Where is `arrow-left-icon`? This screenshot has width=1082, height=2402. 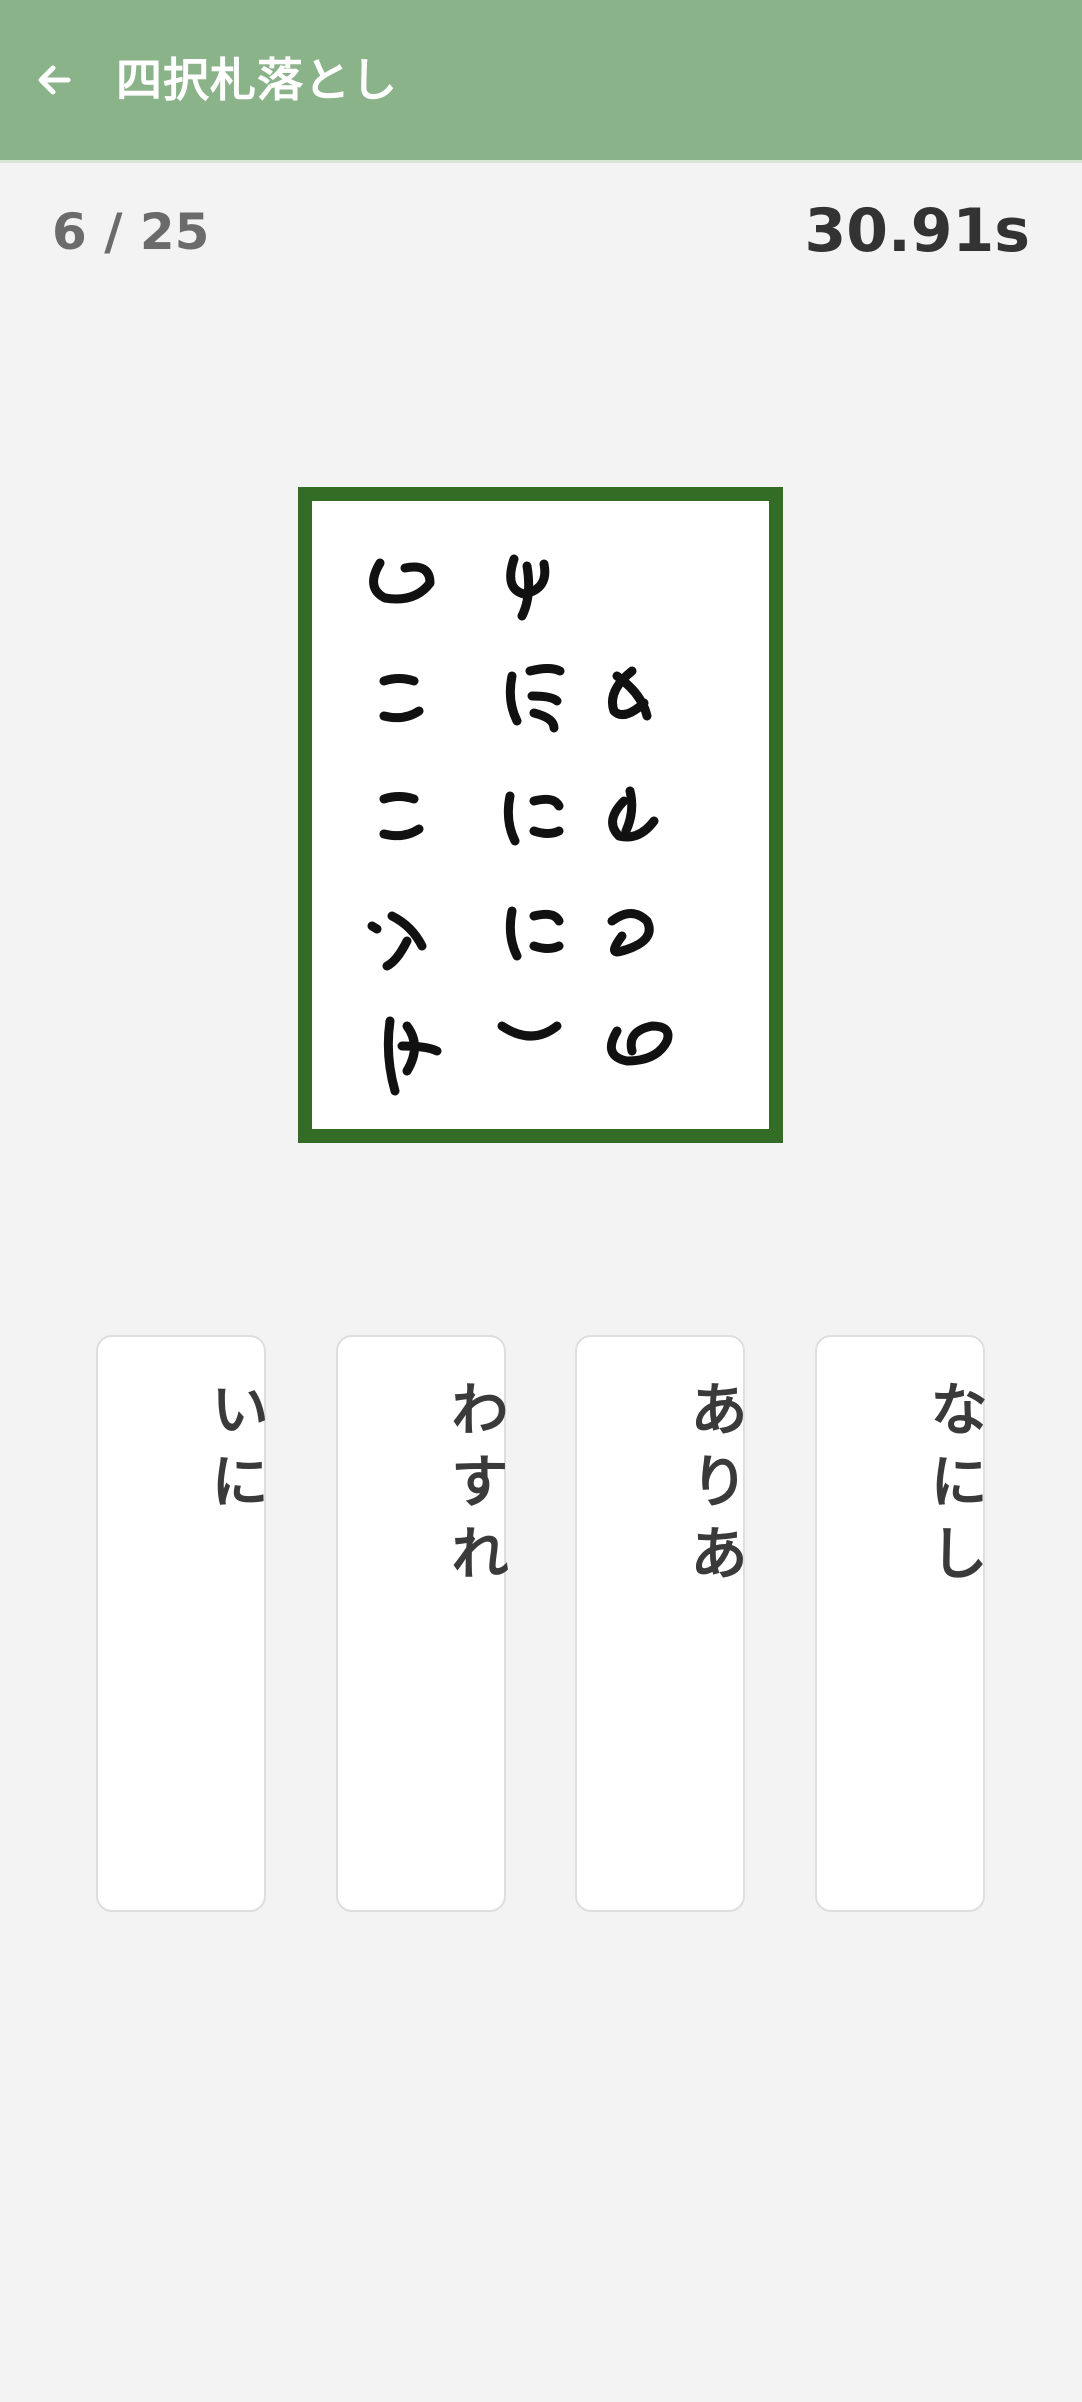
arrow-left-icon is located at coordinates (54, 80).